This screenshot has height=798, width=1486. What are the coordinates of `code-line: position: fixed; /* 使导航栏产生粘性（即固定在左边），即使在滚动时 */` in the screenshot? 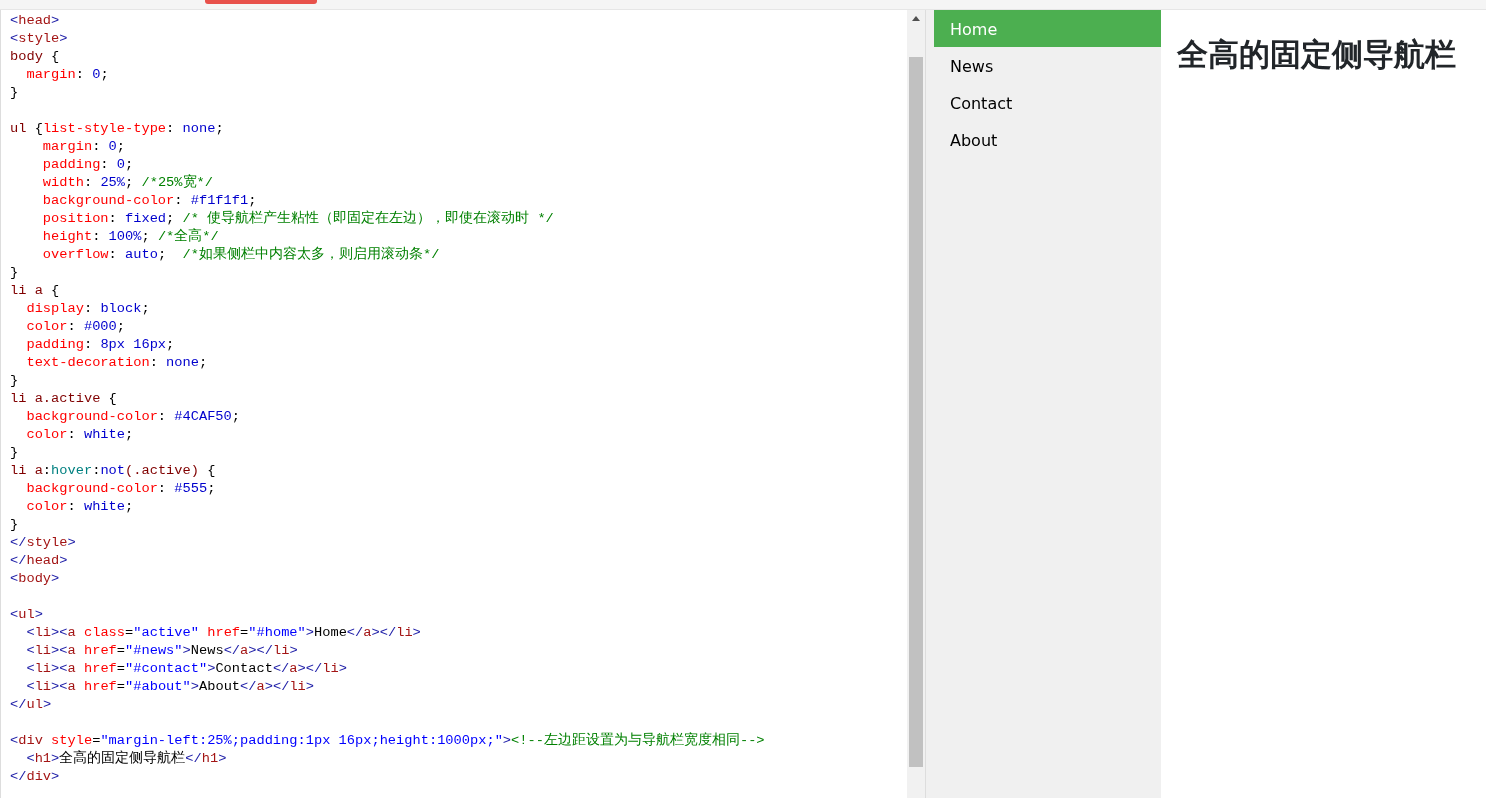 It's located at (298, 219).